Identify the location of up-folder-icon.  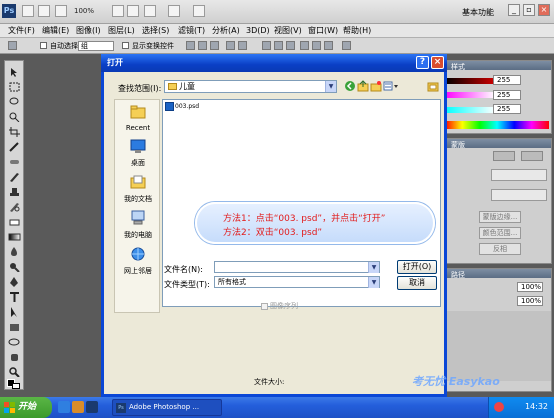
(363, 86).